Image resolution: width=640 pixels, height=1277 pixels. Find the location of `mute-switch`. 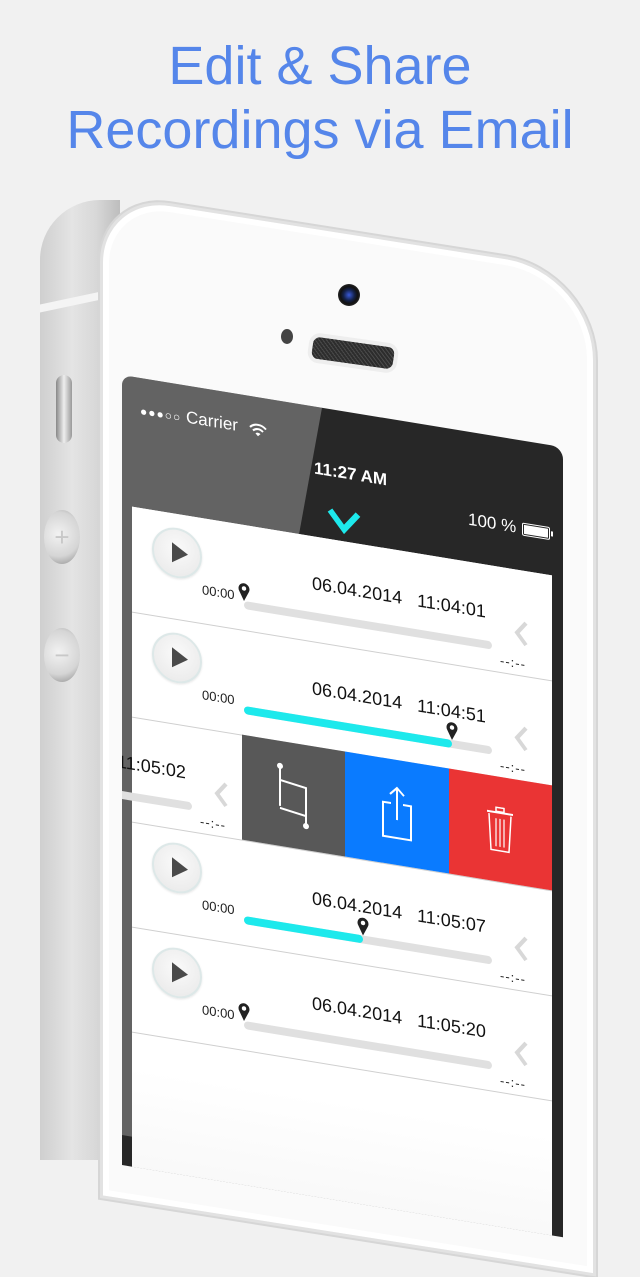

mute-switch is located at coordinates (64, 409).